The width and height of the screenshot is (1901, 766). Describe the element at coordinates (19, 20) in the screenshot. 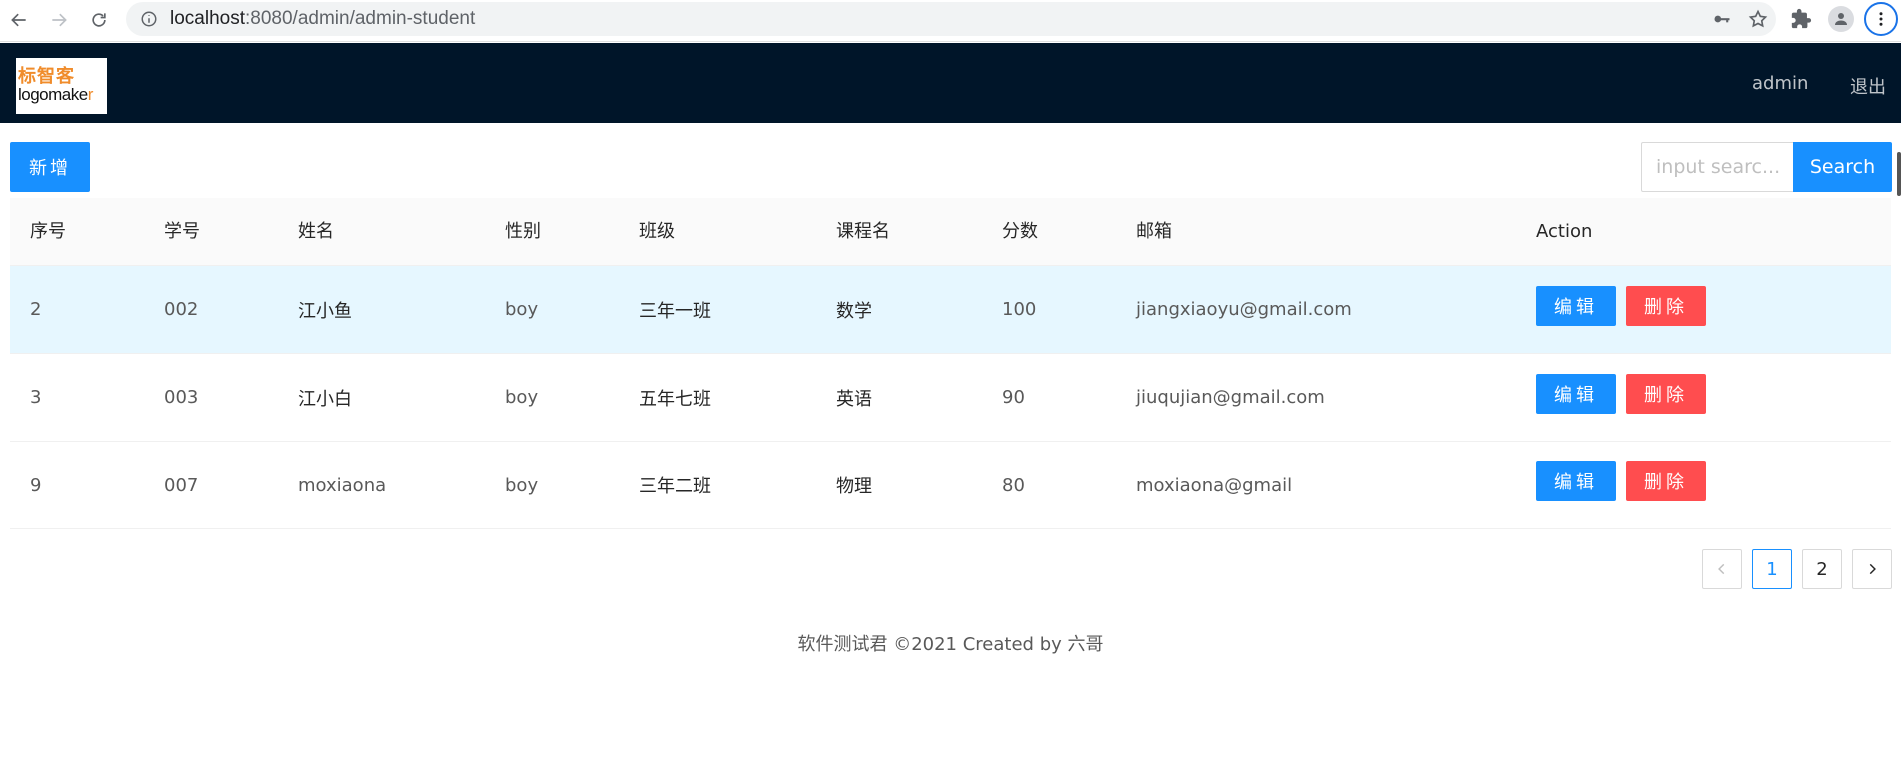

I see `back-arrow-icon` at that location.